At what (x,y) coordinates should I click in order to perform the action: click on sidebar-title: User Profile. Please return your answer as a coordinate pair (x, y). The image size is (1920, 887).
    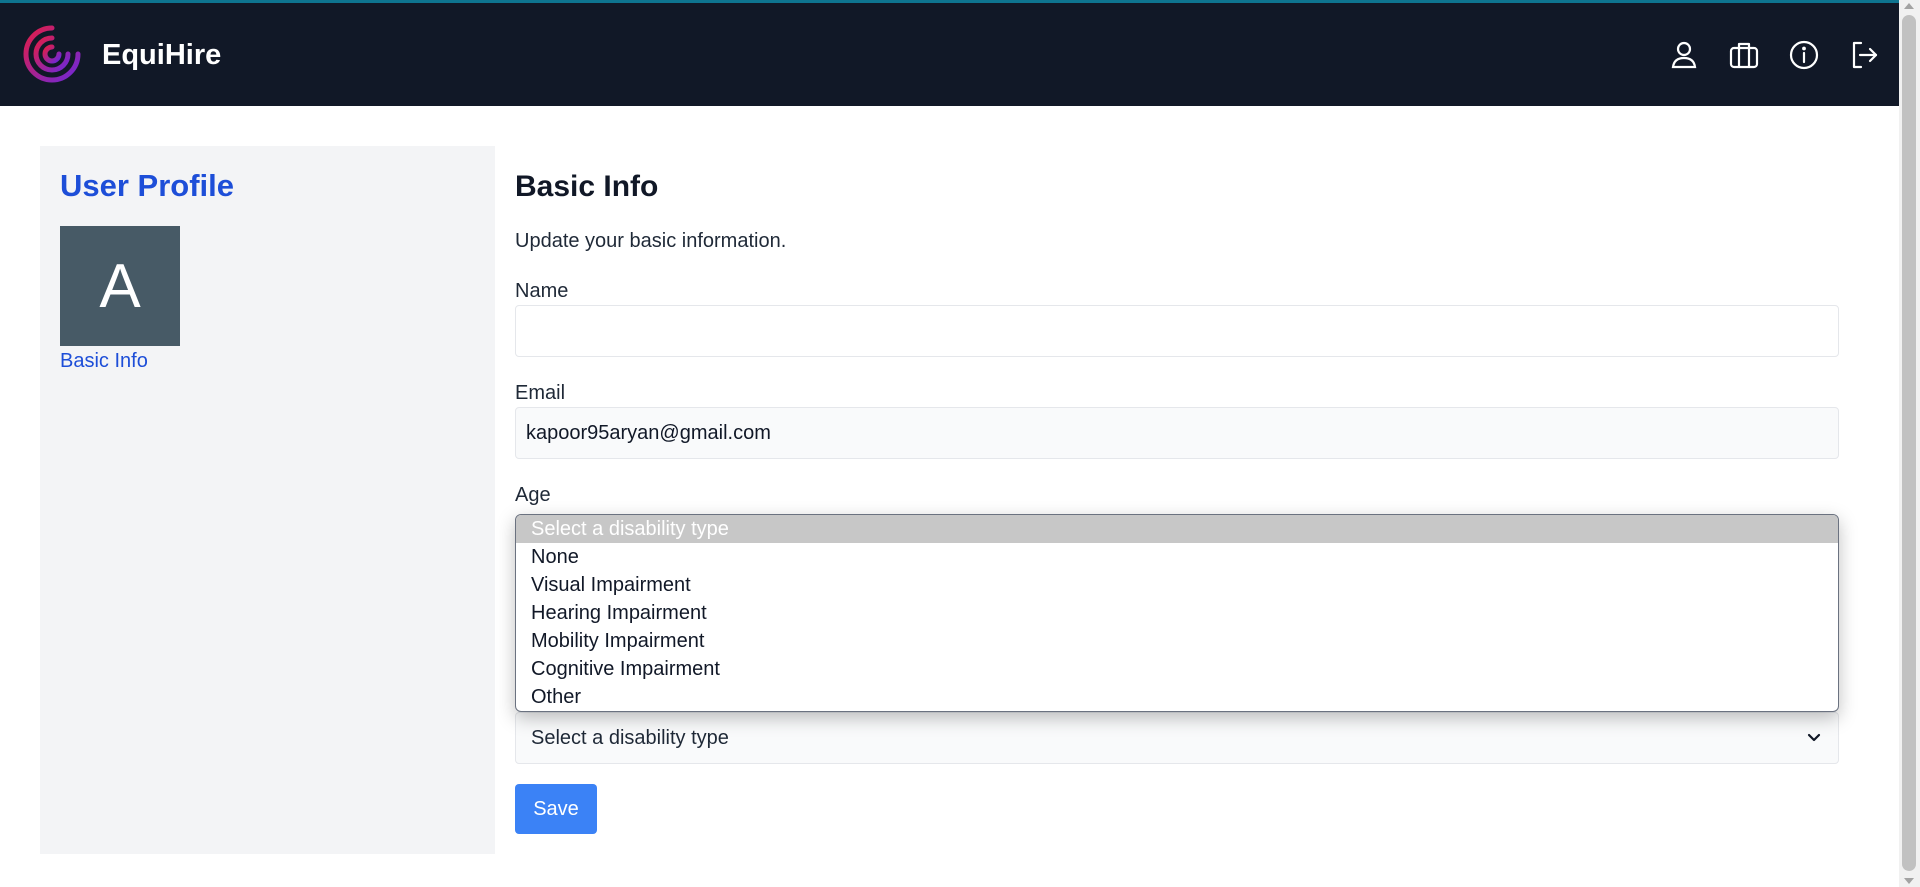
    Looking at the image, I should click on (147, 185).